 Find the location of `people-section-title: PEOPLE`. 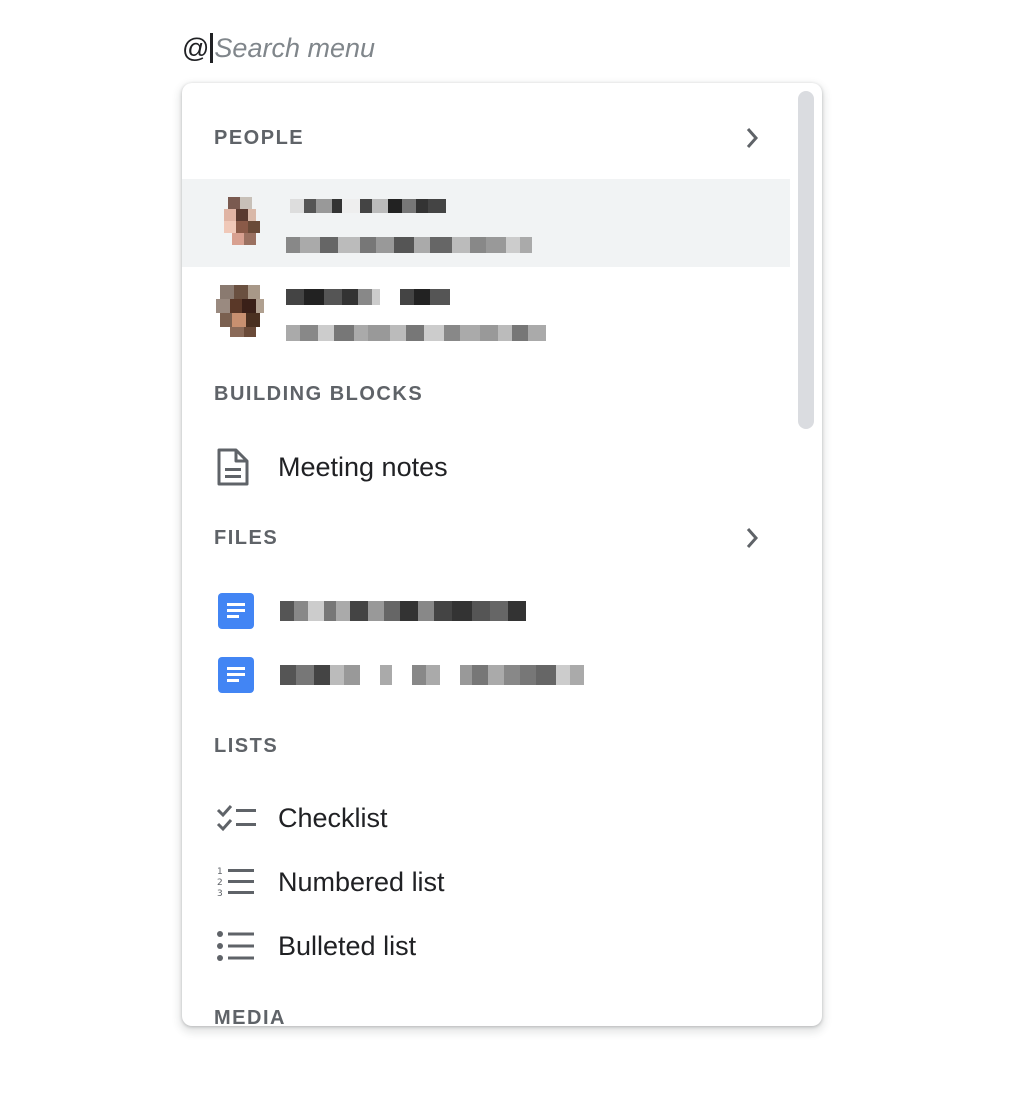

people-section-title: PEOPLE is located at coordinates (259, 137).